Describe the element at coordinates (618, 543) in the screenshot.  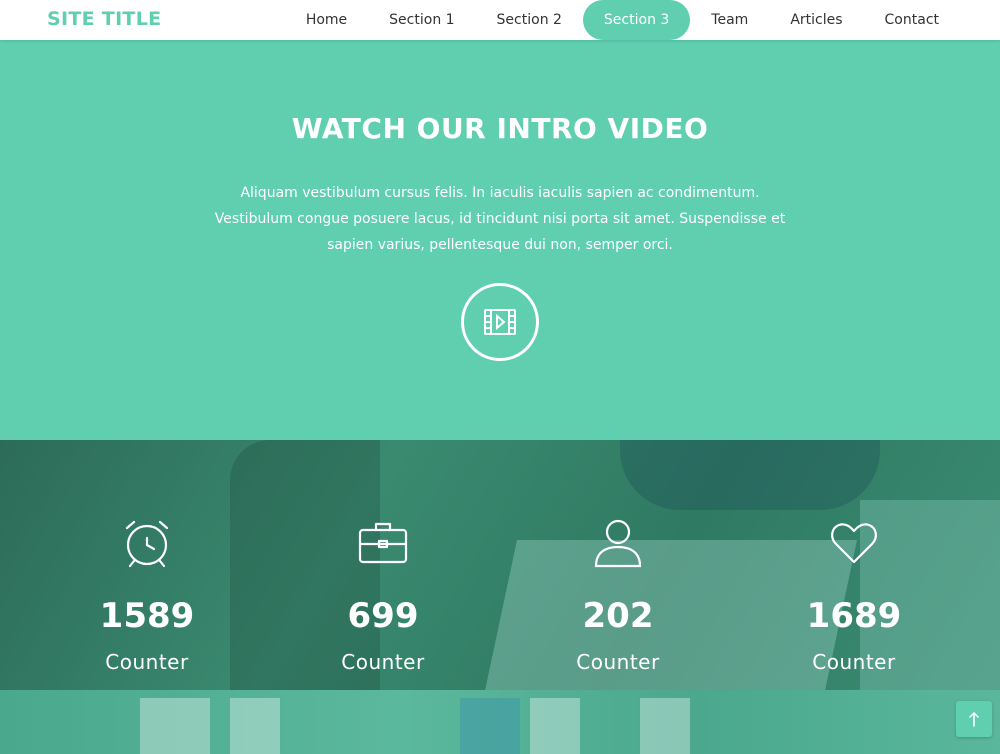
I see `user-icon` at that location.